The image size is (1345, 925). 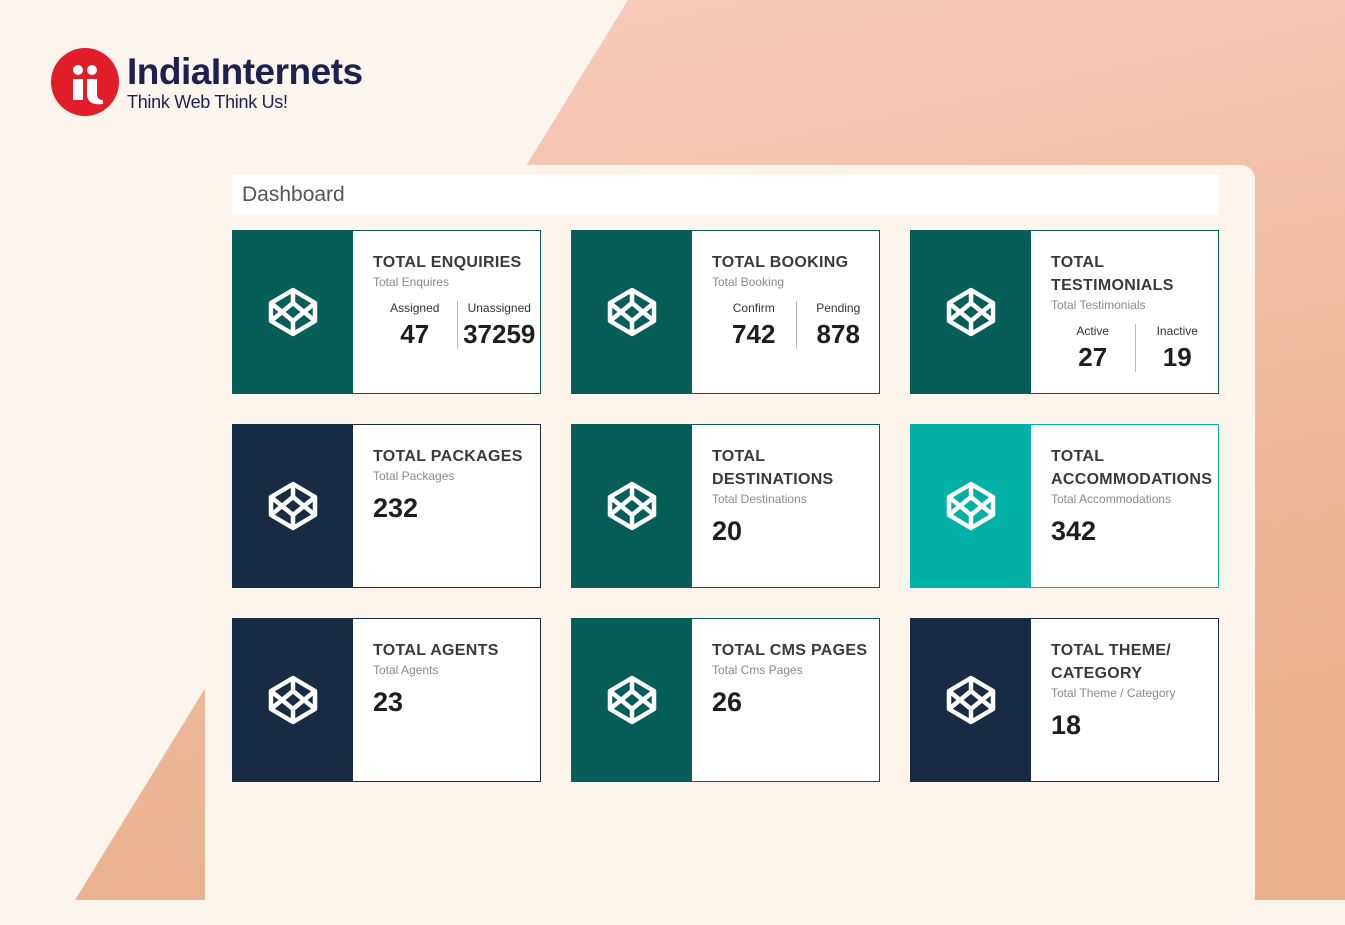 What do you see at coordinates (499, 308) in the screenshot?
I see `stat-label: Unassigned` at bounding box center [499, 308].